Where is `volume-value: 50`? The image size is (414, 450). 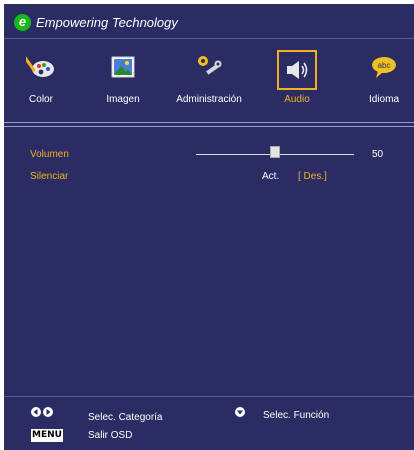 volume-value: 50 is located at coordinates (378, 154).